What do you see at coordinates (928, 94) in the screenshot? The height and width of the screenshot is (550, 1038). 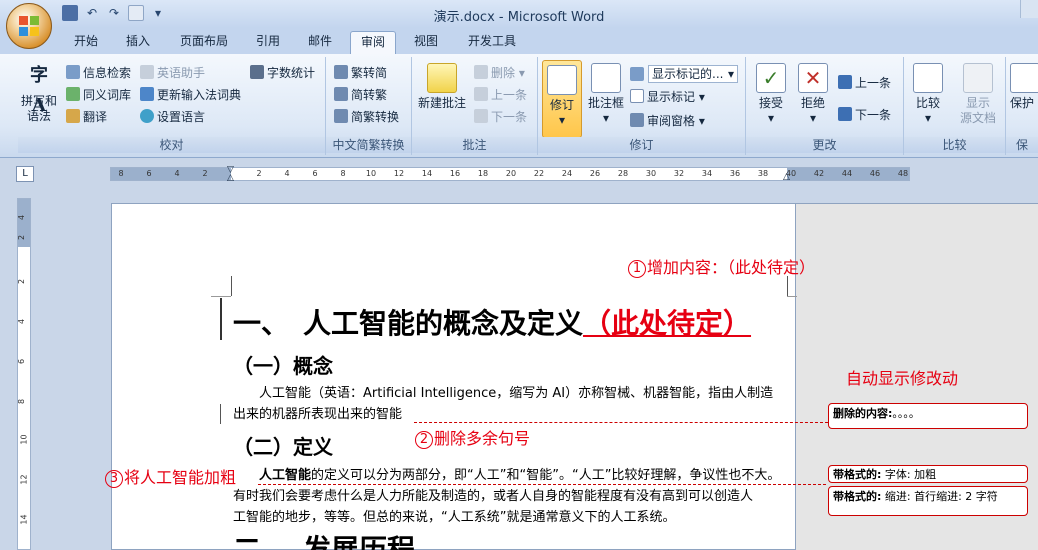 I see `compare-button: 比较 ▾` at bounding box center [928, 94].